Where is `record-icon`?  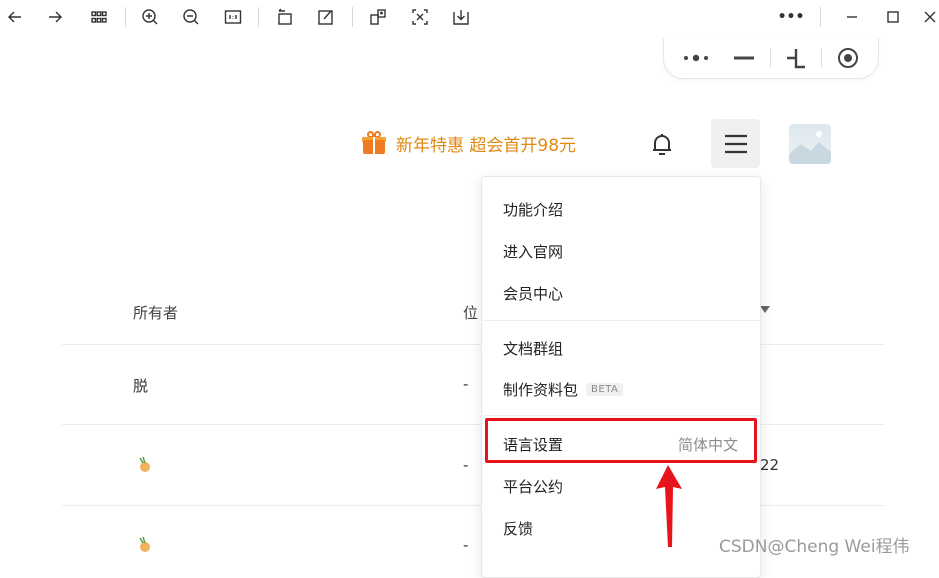 record-icon is located at coordinates (848, 58).